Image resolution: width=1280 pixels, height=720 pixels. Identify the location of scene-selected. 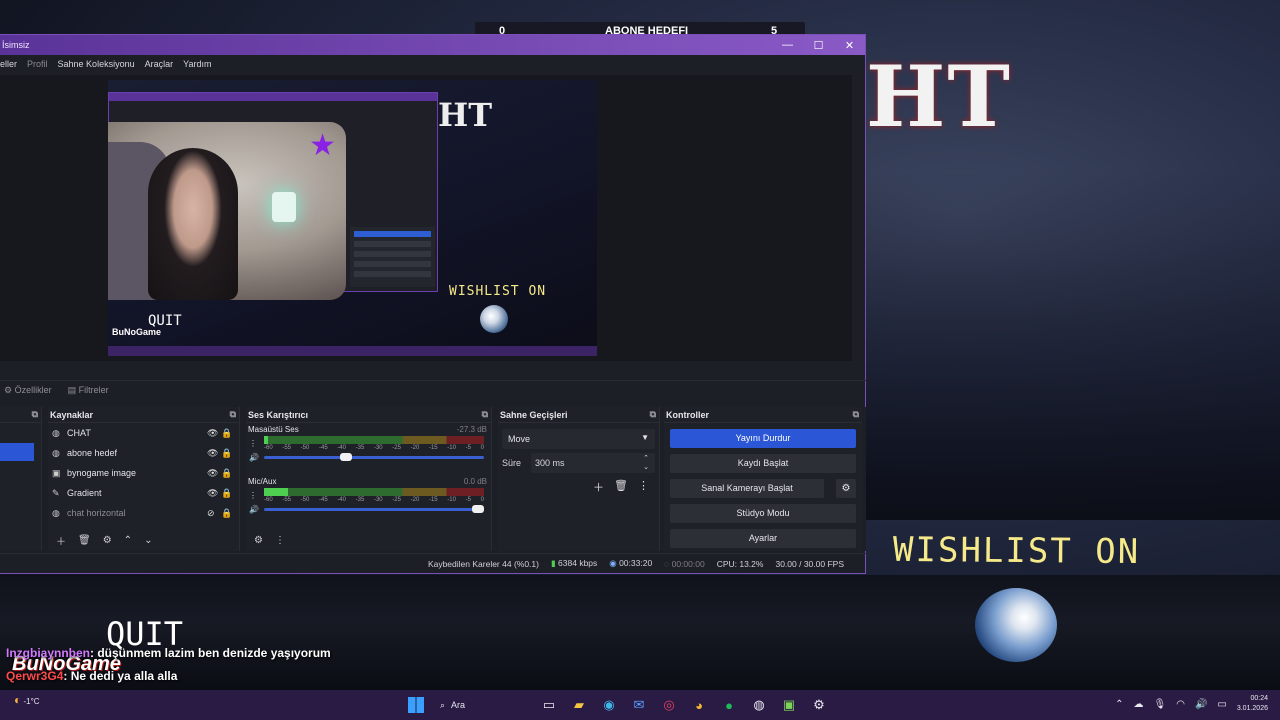
(17, 452).